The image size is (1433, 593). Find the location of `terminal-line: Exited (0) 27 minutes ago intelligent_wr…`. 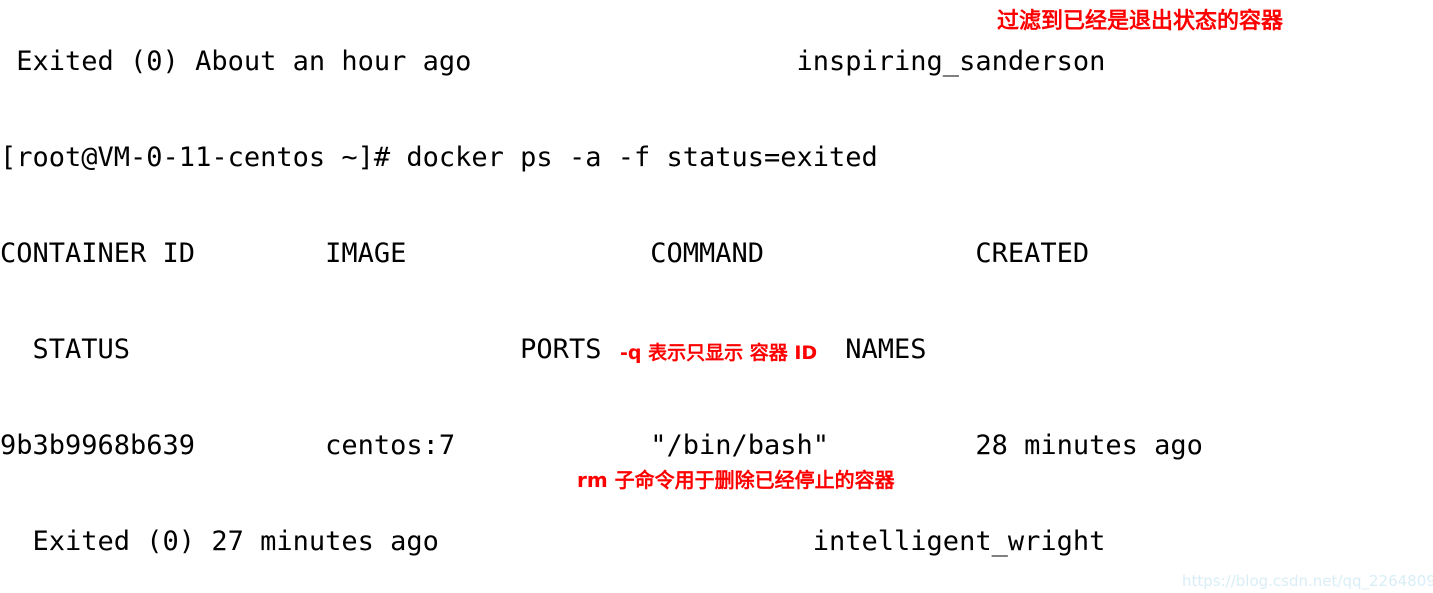

terminal-line: Exited (0) 27 minutes ago intelligent_wr… is located at coordinates (553, 541).